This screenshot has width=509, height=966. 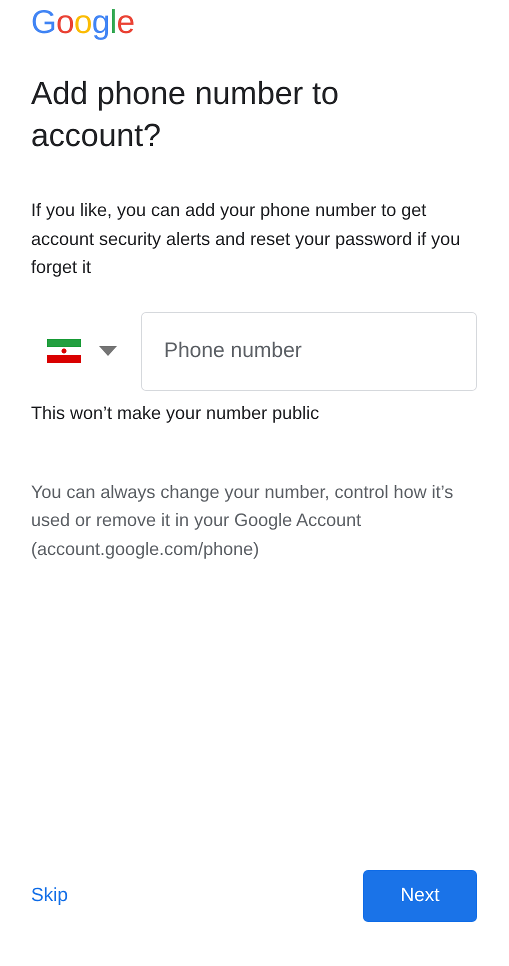 I want to click on google-logo: Google, so click(x=82, y=22).